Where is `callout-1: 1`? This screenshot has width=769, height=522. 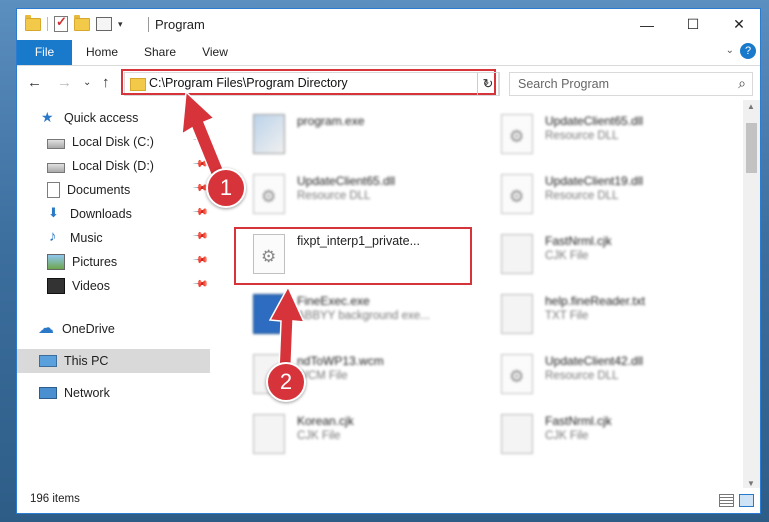
callout-1: 1 is located at coordinates (226, 188).